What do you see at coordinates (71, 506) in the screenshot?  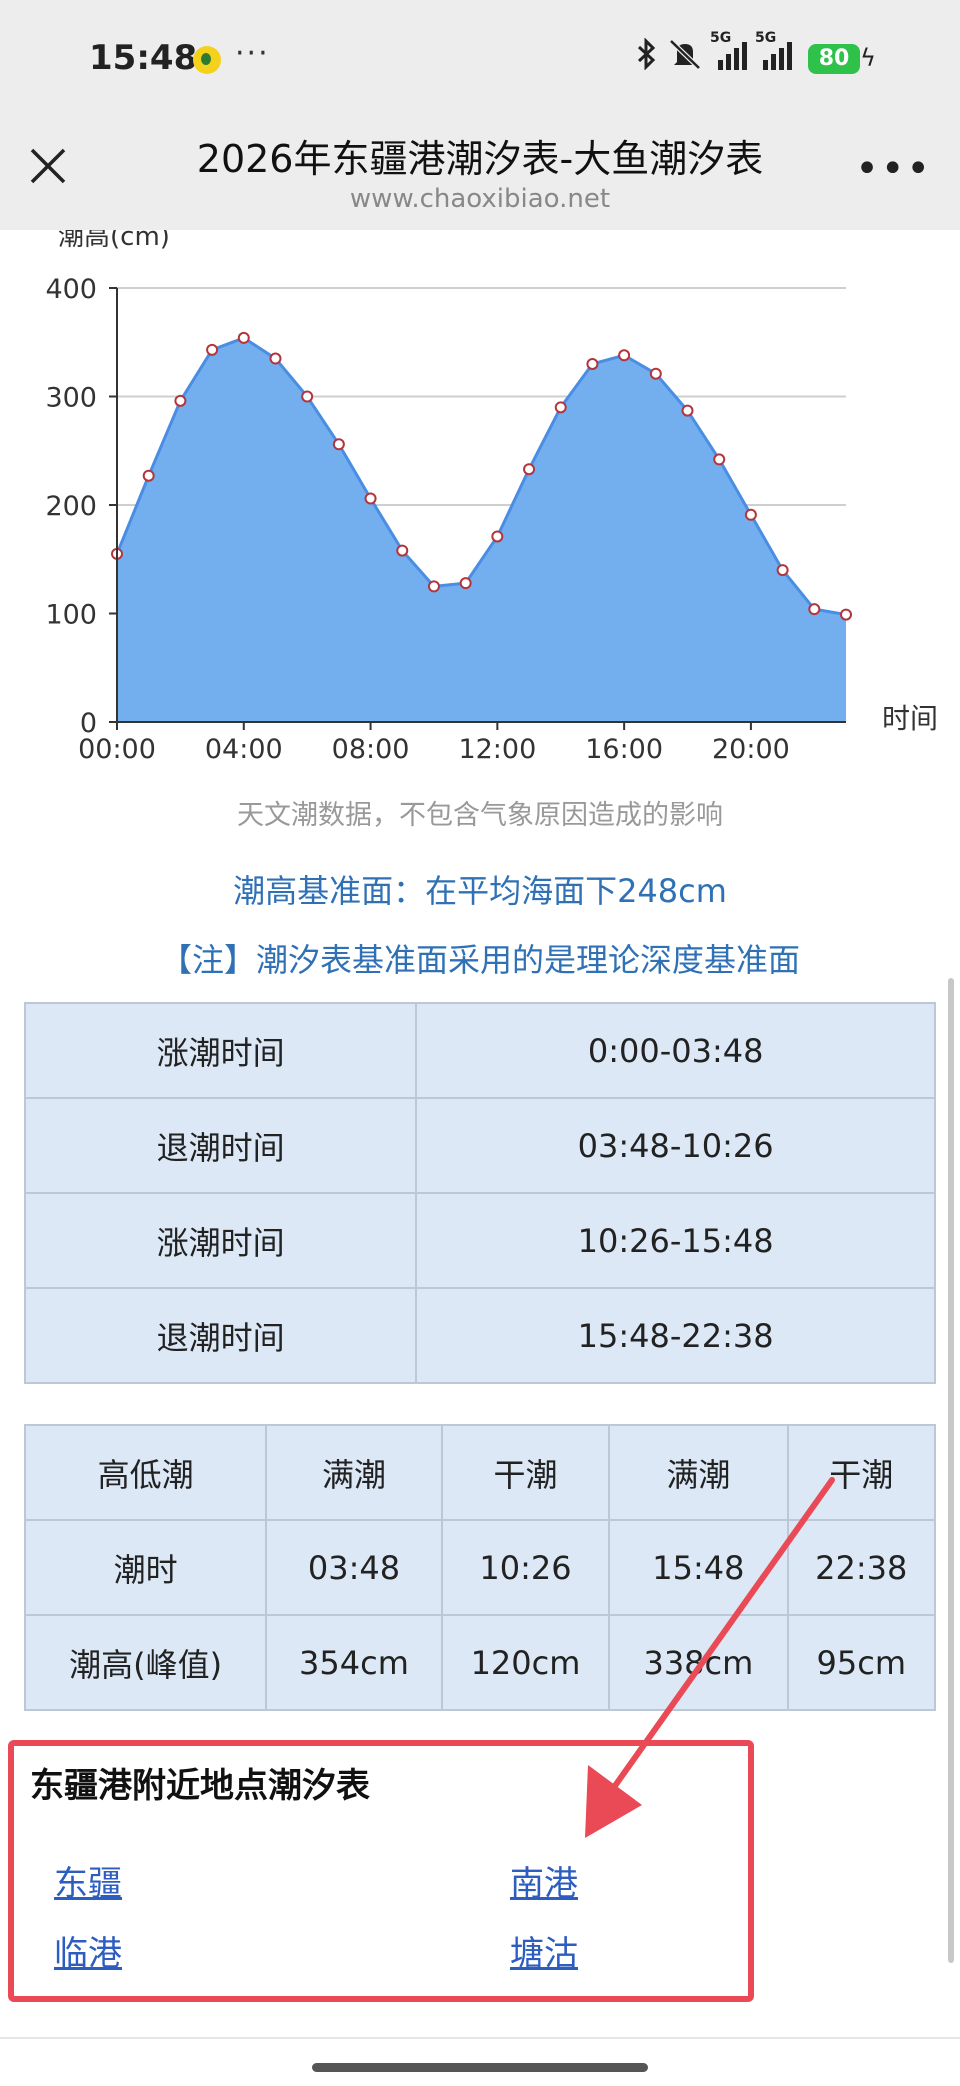 I see `y-tick-label: 200` at bounding box center [71, 506].